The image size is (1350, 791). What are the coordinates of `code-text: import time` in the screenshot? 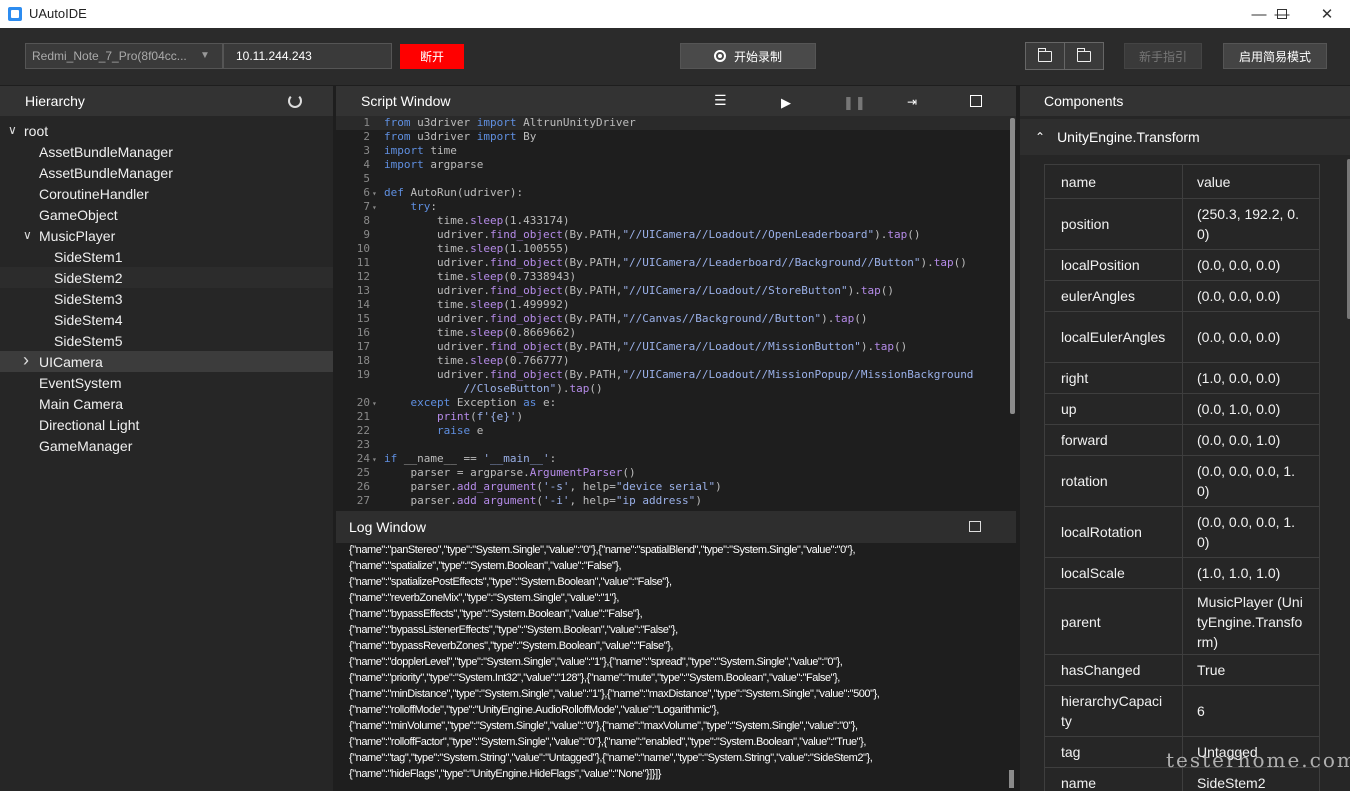 It's located at (420, 150).